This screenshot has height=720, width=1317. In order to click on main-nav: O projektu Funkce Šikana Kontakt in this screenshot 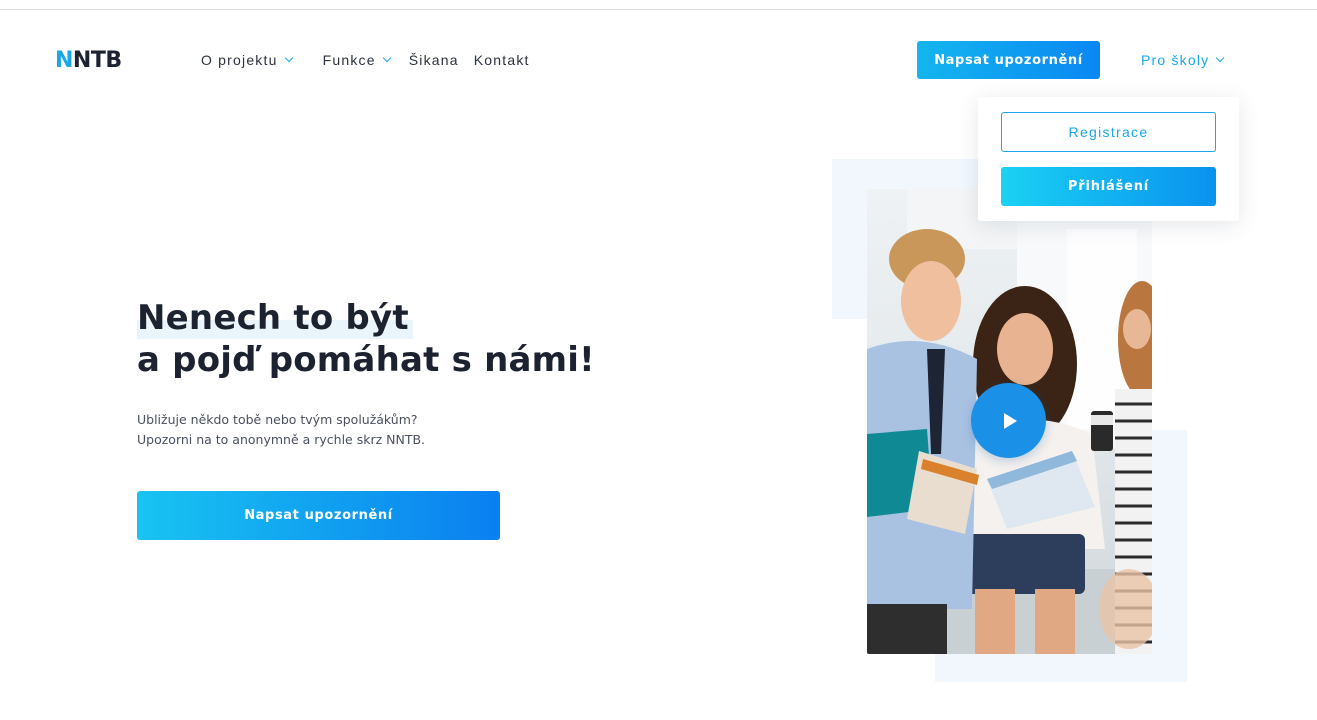, I will do `click(365, 60)`.